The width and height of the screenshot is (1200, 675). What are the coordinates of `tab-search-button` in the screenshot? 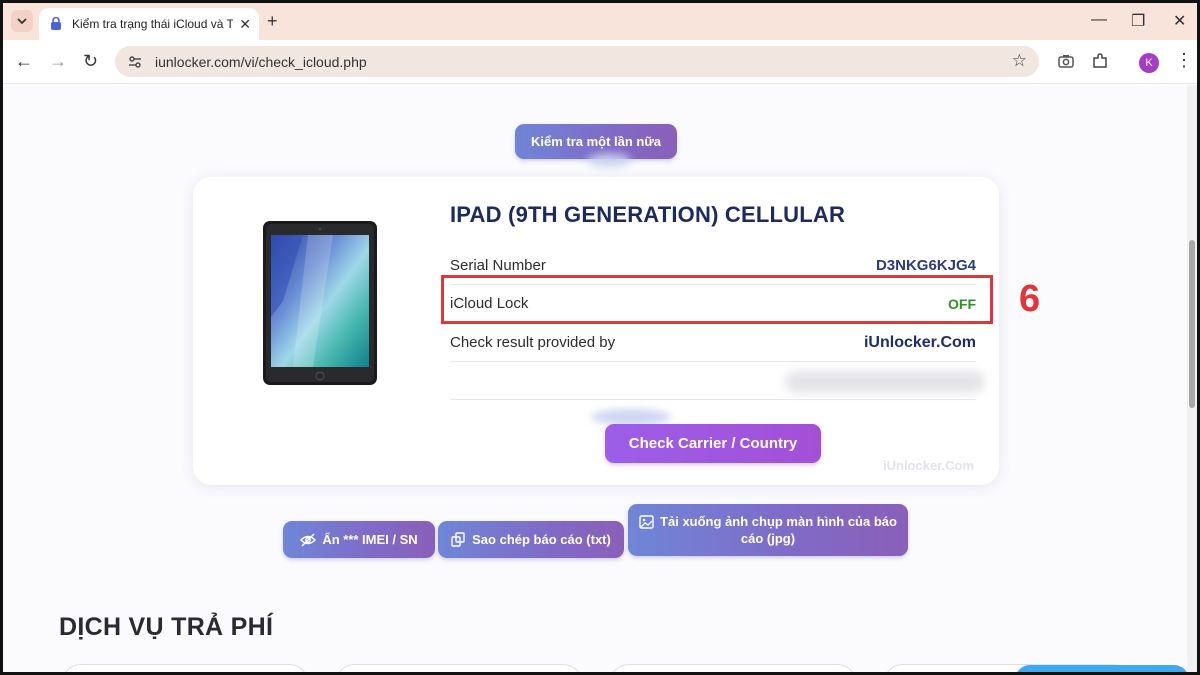 It's located at (22, 21).